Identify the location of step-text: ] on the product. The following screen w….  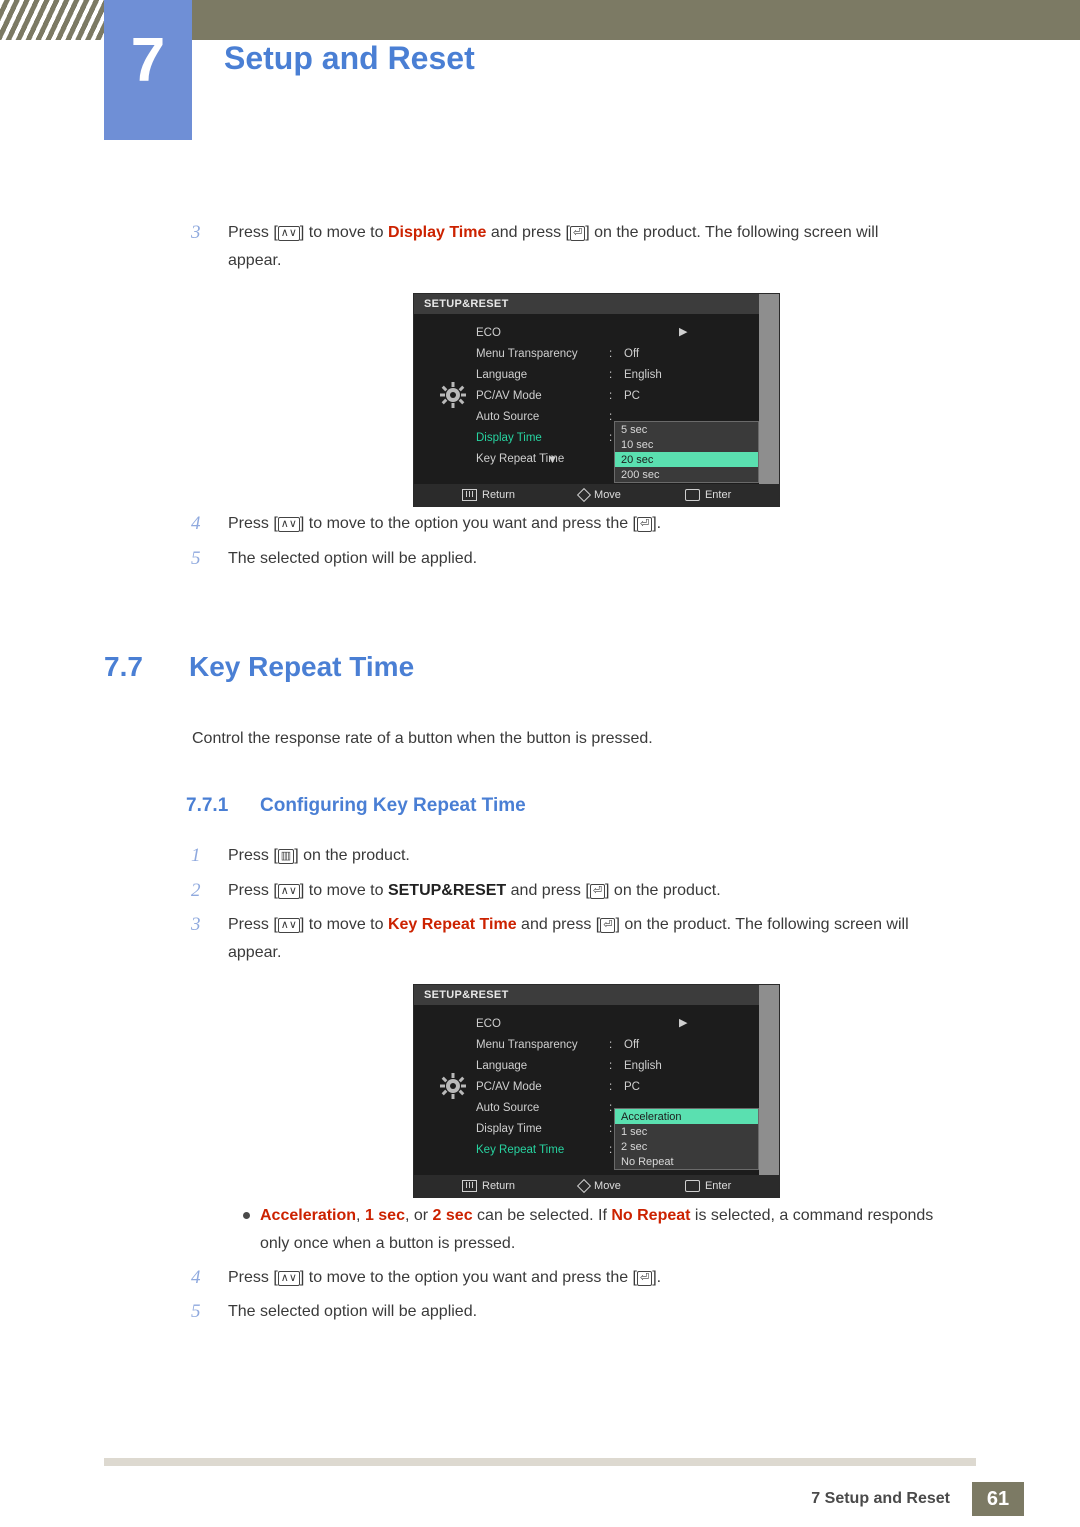
(762, 924).